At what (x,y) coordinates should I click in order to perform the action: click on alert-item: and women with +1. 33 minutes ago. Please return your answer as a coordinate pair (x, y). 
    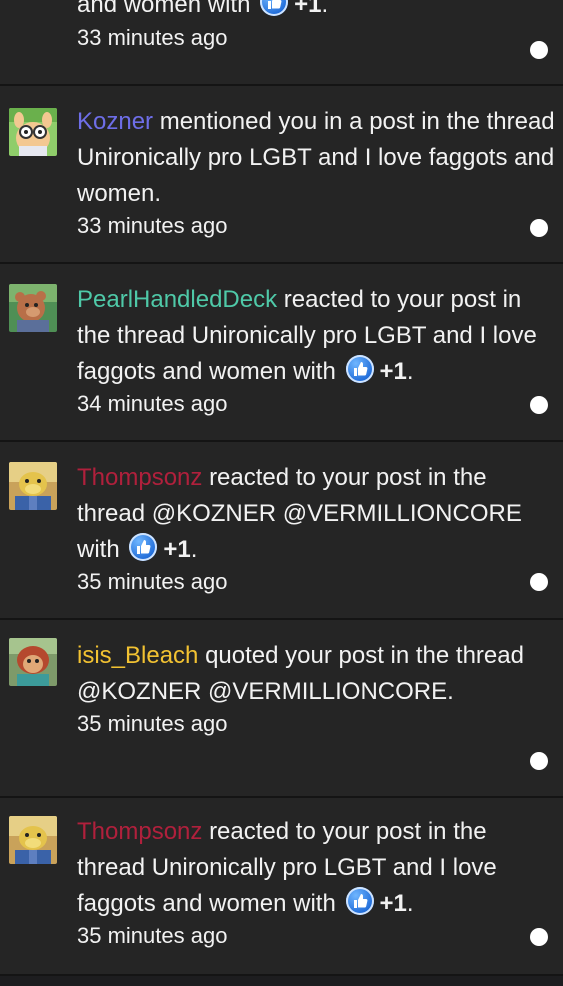
    Looking at the image, I should click on (281, 43).